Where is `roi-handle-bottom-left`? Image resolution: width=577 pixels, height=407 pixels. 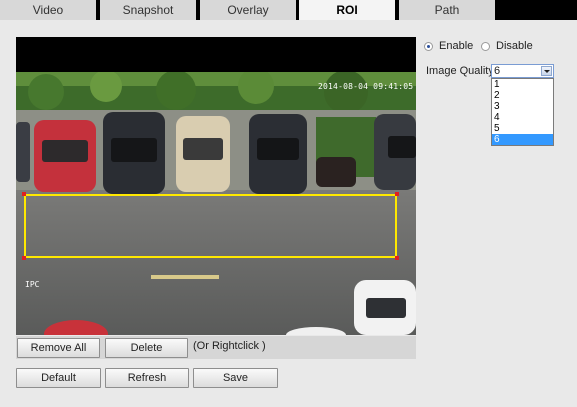 roi-handle-bottom-left is located at coordinates (24, 258).